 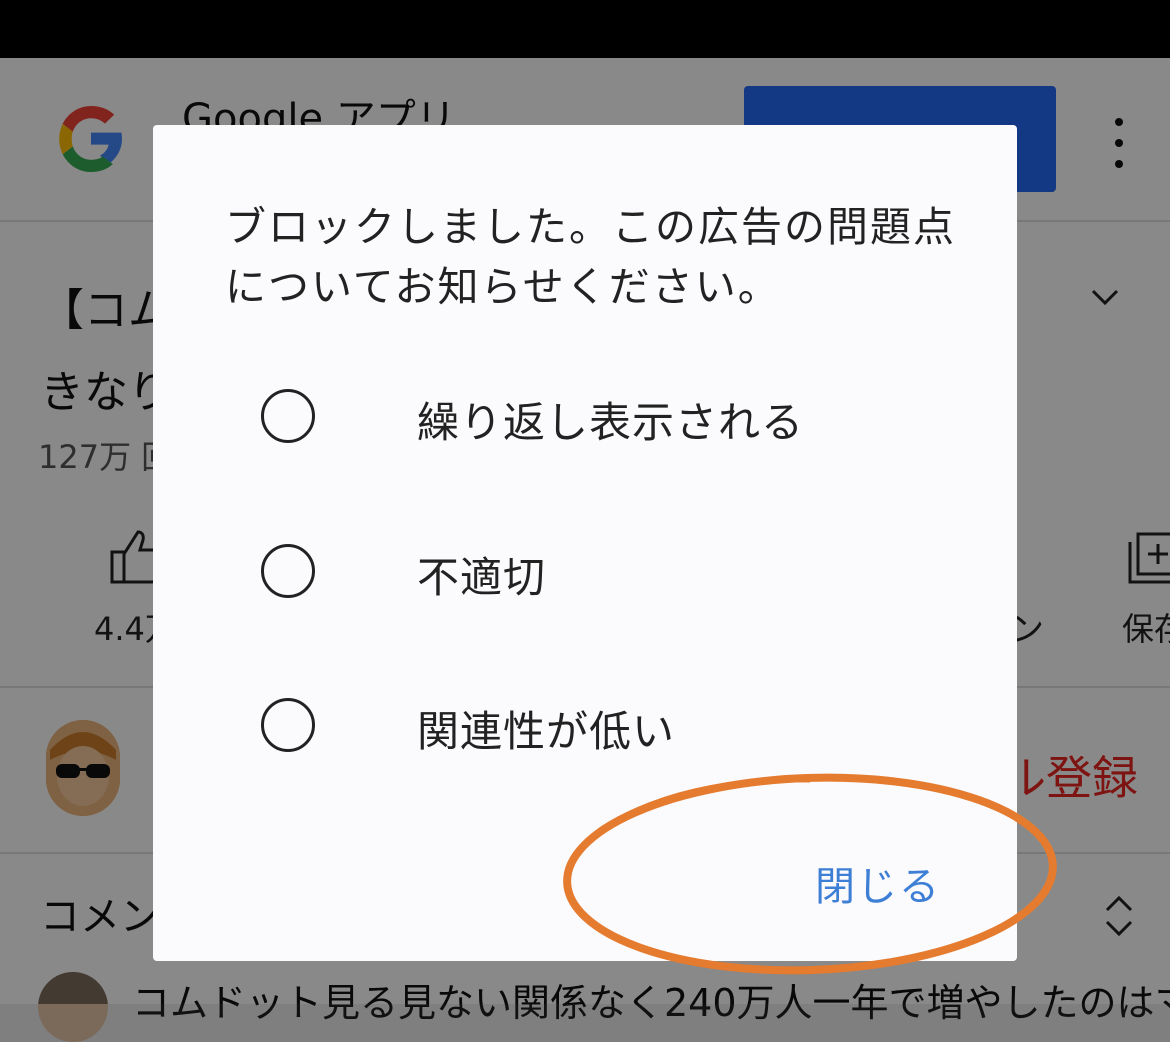 I want to click on option-label: 繰り返し表示される, so click(x=611, y=422).